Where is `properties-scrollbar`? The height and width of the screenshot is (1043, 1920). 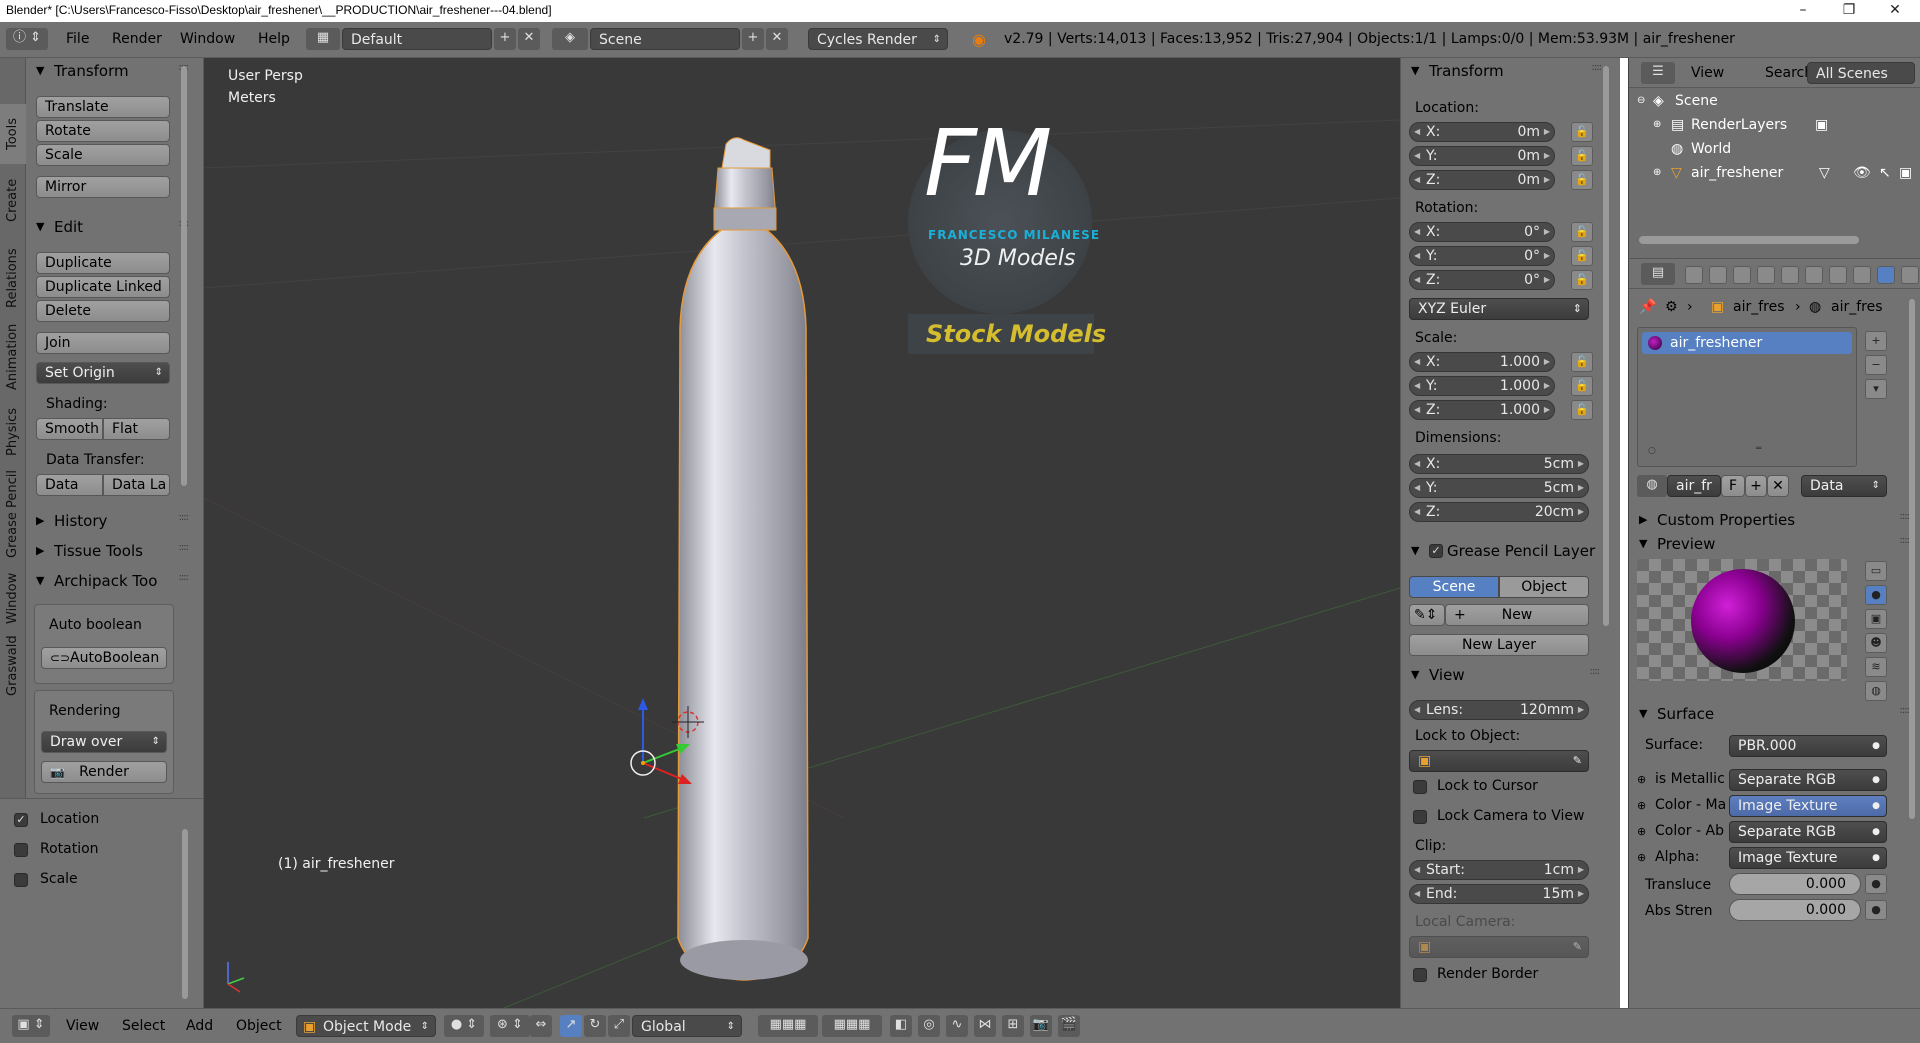
properties-scrollbar is located at coordinates (1912, 559).